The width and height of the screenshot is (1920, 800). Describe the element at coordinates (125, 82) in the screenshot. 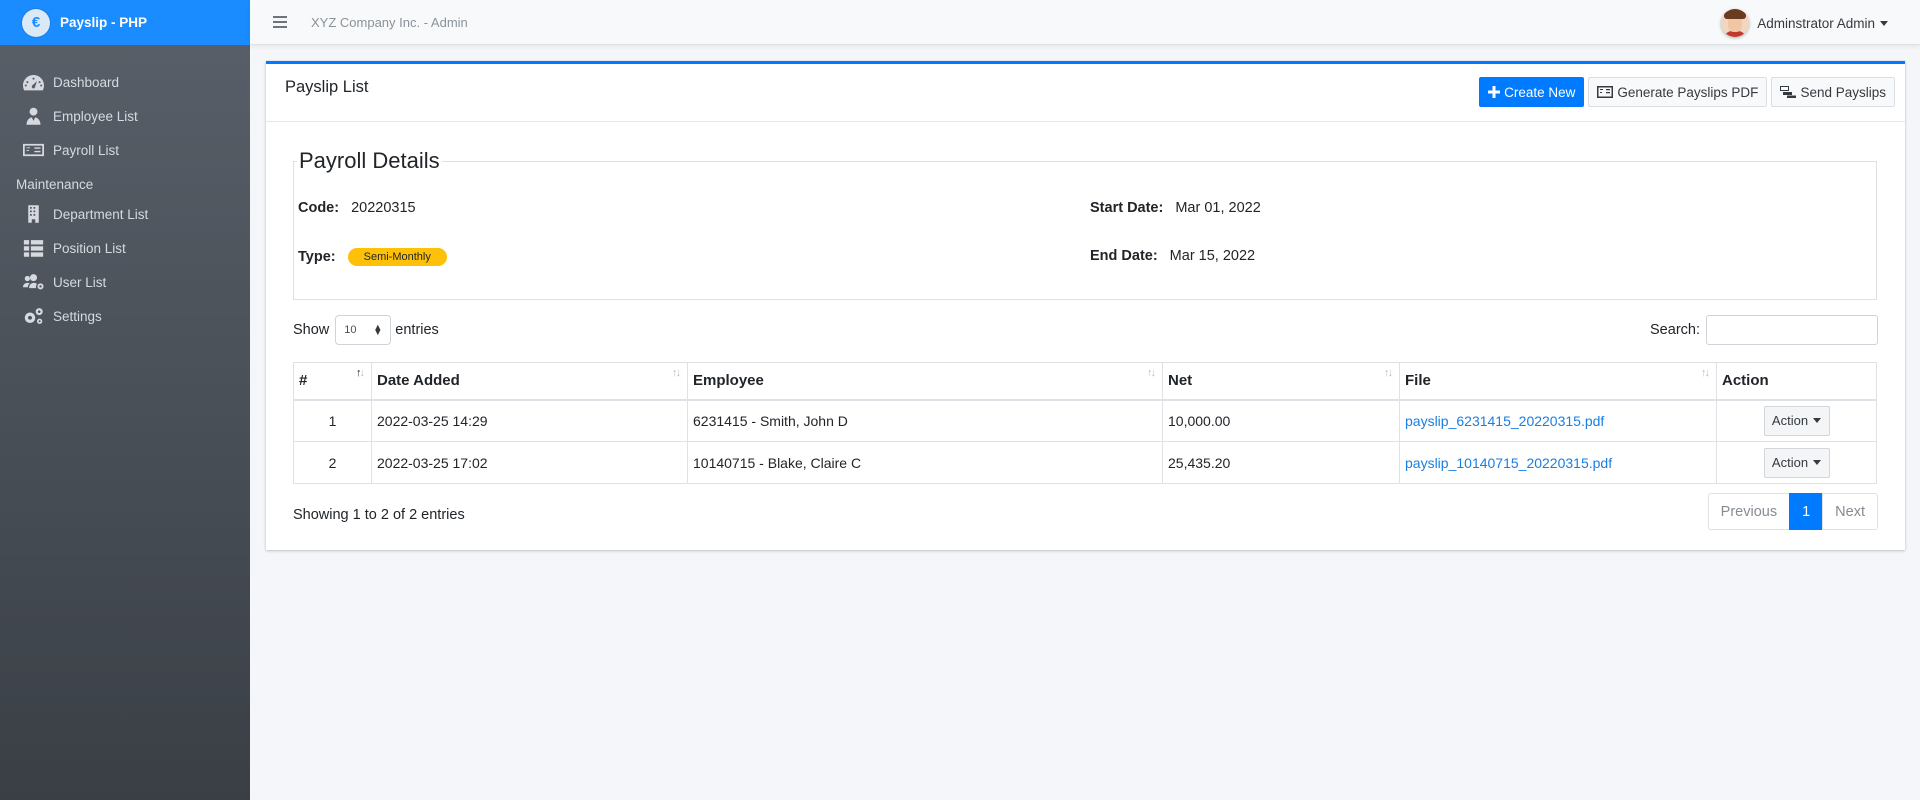

I see `sidebar-item-dashboard: Dashboard` at that location.